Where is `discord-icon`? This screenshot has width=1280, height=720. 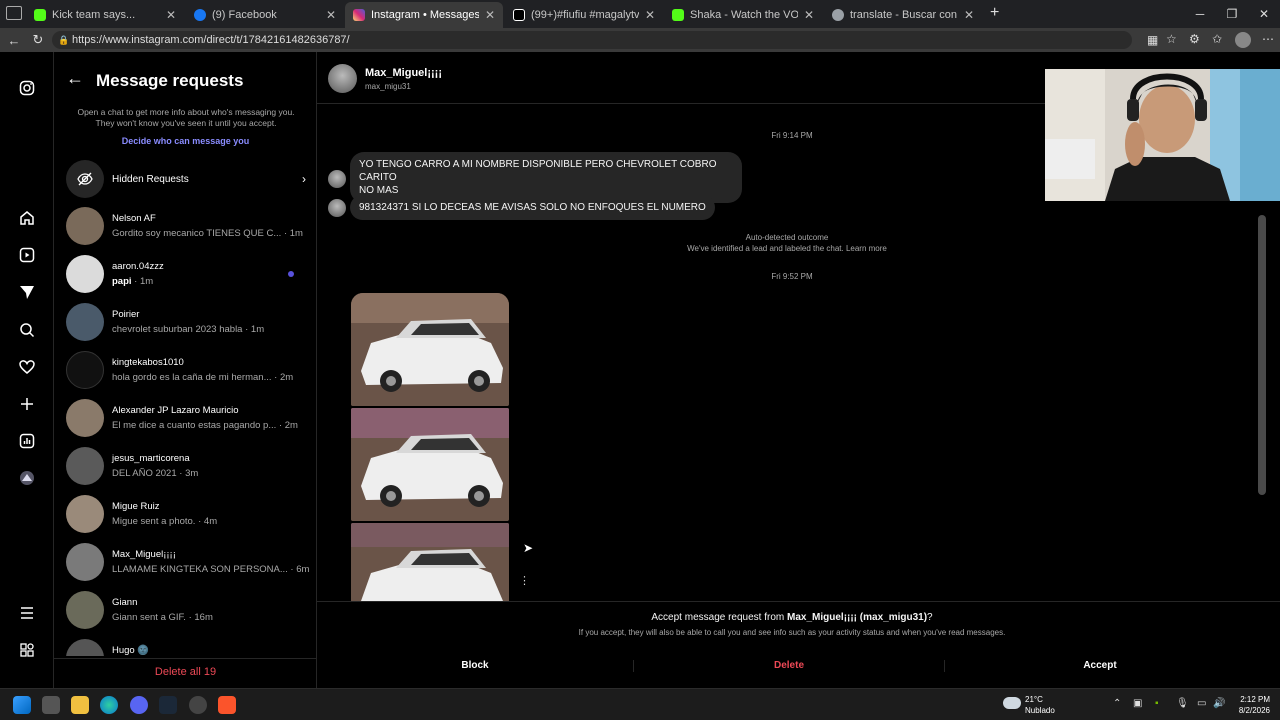
discord-icon is located at coordinates (139, 705).